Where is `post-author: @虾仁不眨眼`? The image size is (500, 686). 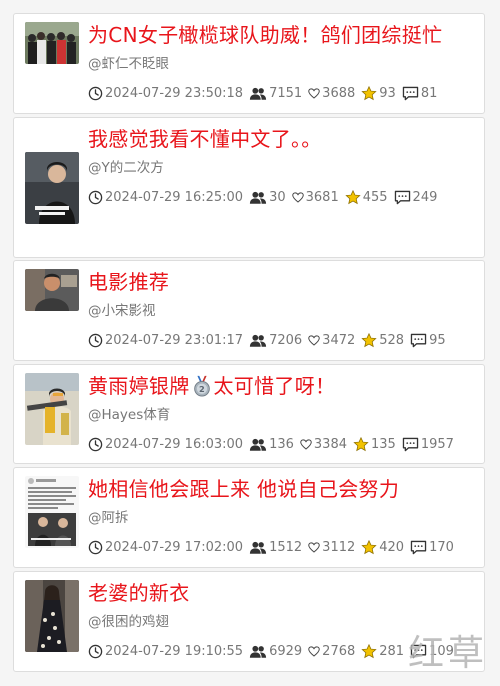
post-author: @虾仁不眨眼 is located at coordinates (128, 64).